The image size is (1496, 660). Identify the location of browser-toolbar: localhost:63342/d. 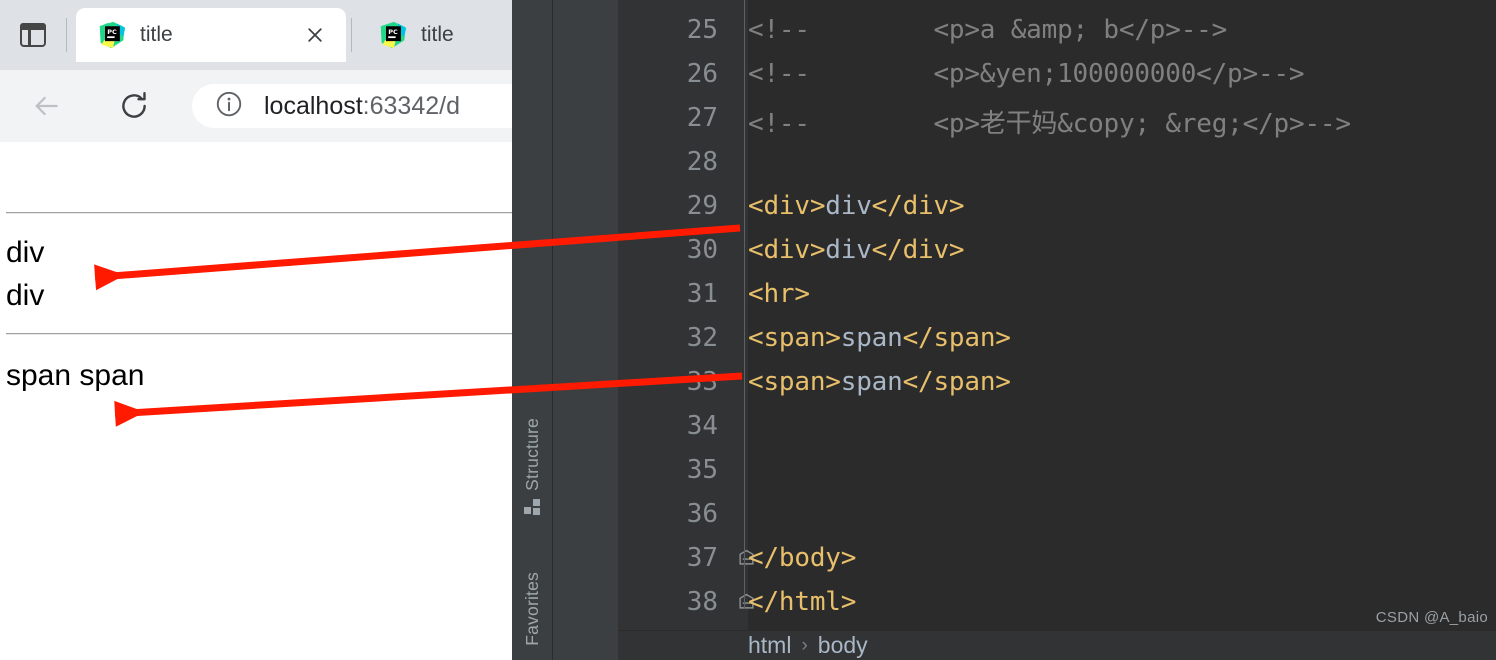
(256, 106).